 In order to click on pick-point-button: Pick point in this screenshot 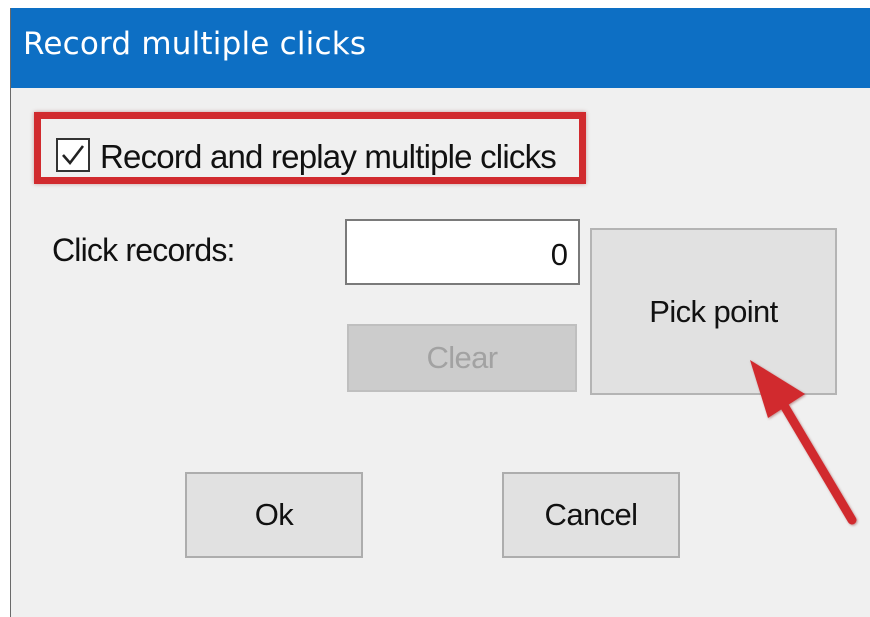, I will do `click(713, 311)`.